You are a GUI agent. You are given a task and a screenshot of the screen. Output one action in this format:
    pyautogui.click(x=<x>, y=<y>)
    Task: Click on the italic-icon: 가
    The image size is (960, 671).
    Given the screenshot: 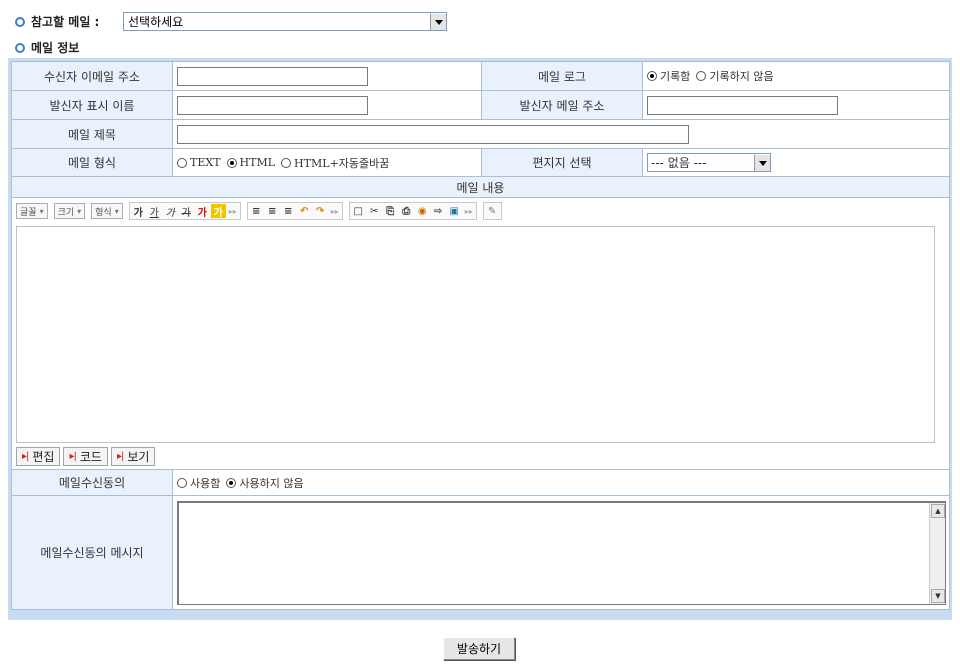 What is the action you would take?
    pyautogui.click(x=170, y=211)
    